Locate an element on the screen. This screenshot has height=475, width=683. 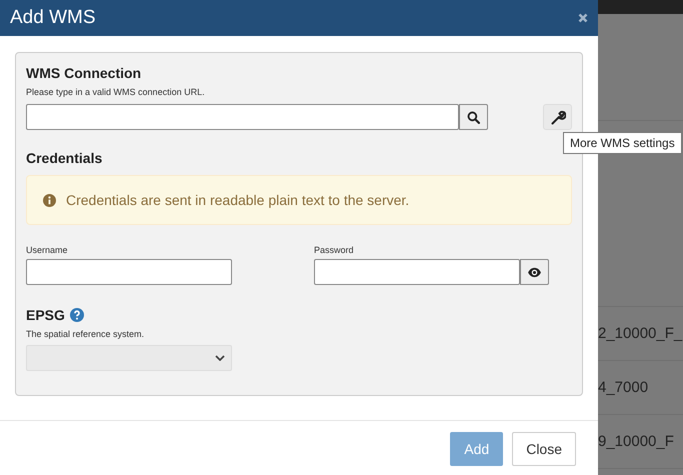
field-label: Username is located at coordinates (47, 250).